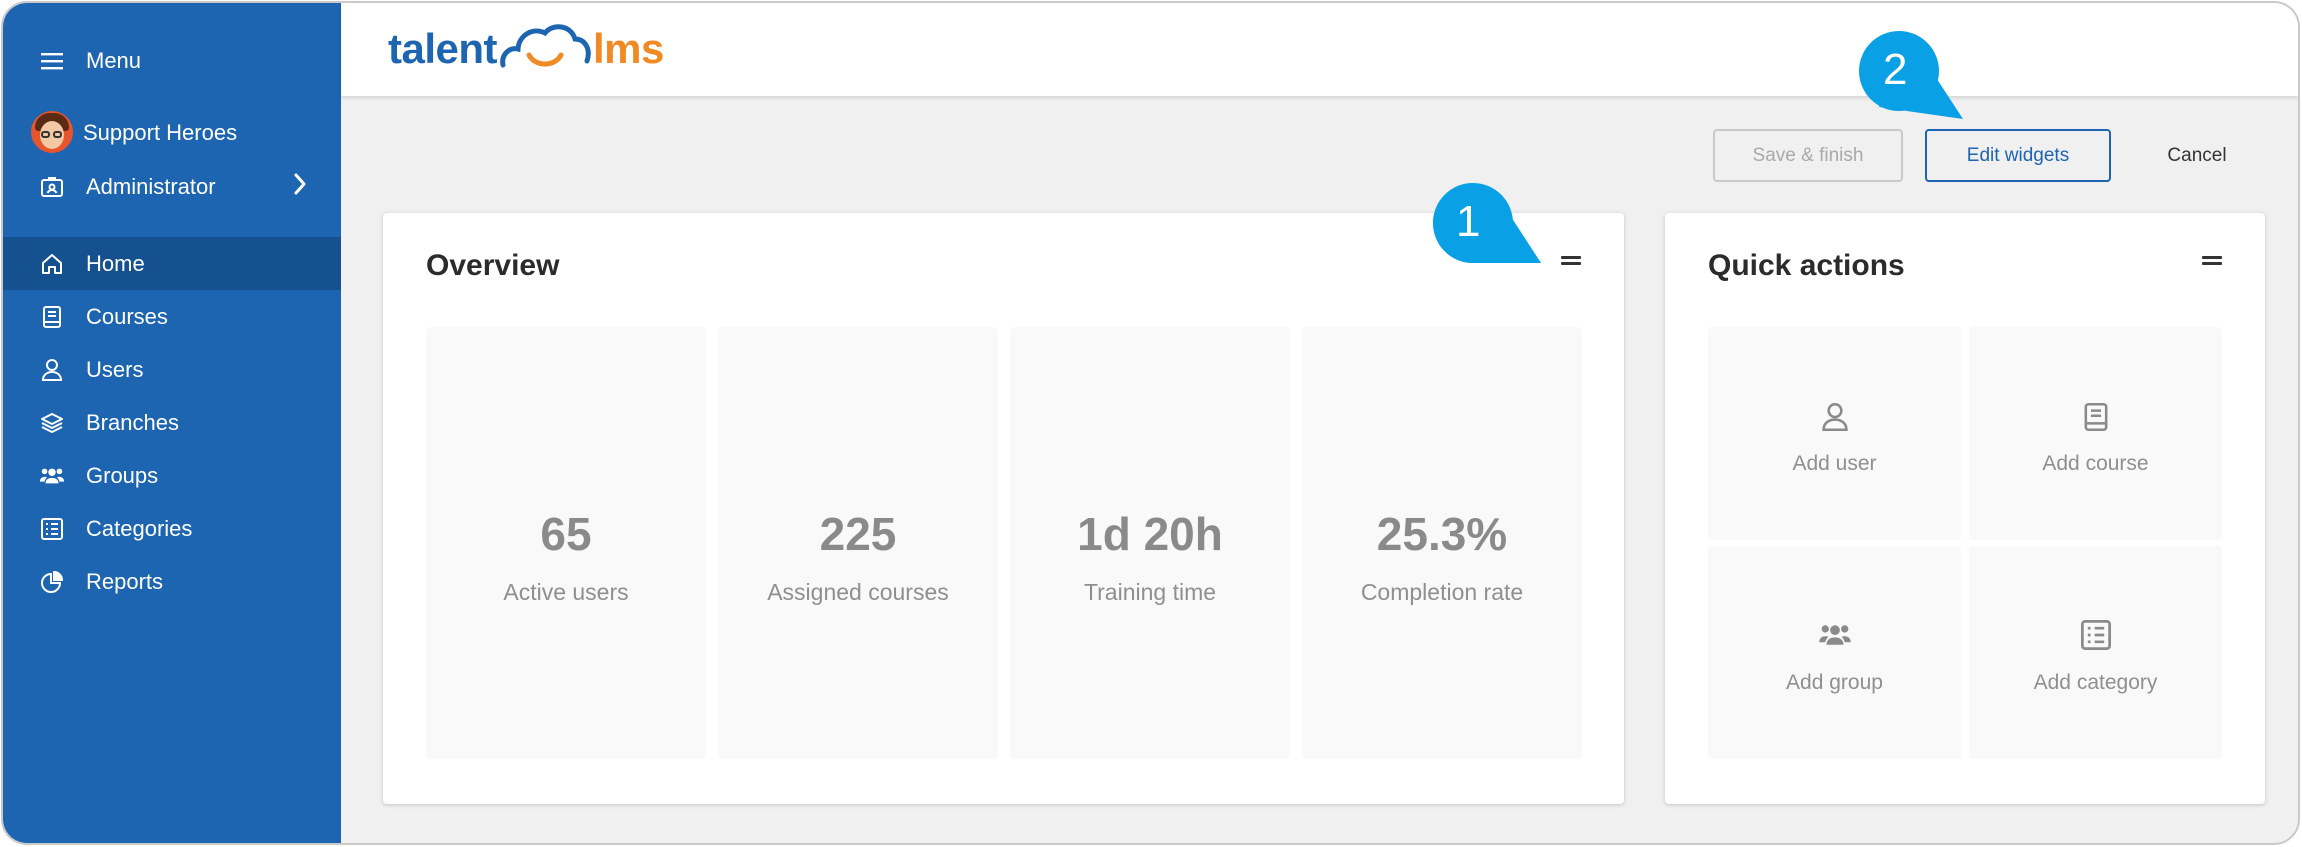 The image size is (2302, 847). What do you see at coordinates (52, 423) in the screenshot?
I see `layers-icon` at bounding box center [52, 423].